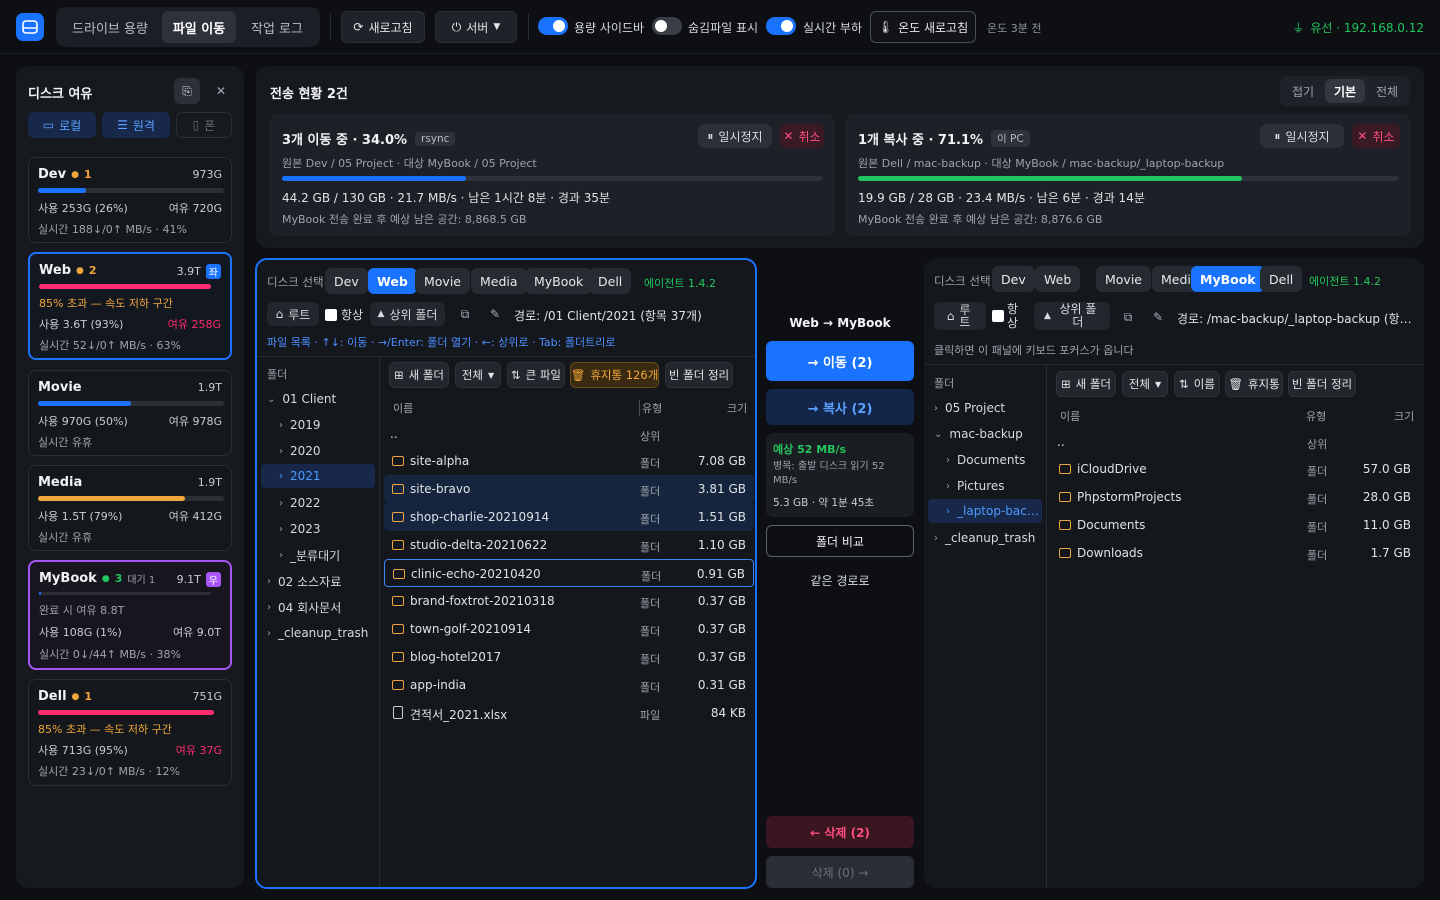 Image resolution: width=1440 pixels, height=900 pixels. Describe the element at coordinates (985, 460) in the screenshot. I see `tree-item: › Documents` at that location.